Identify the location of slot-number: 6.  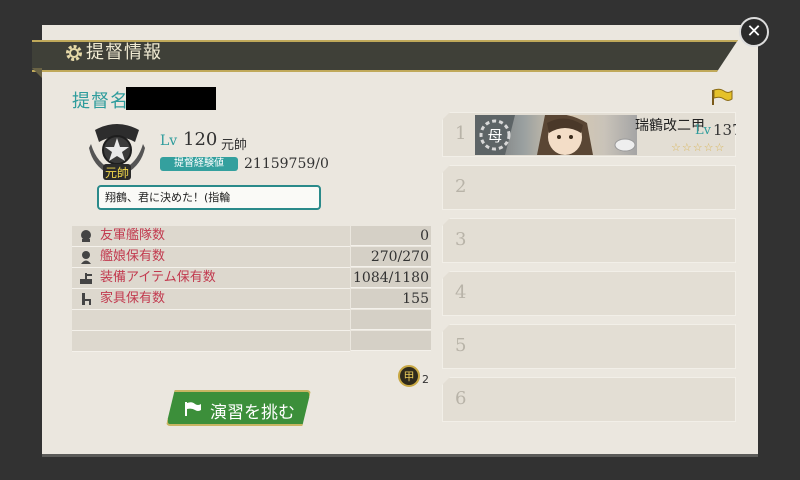
(461, 398).